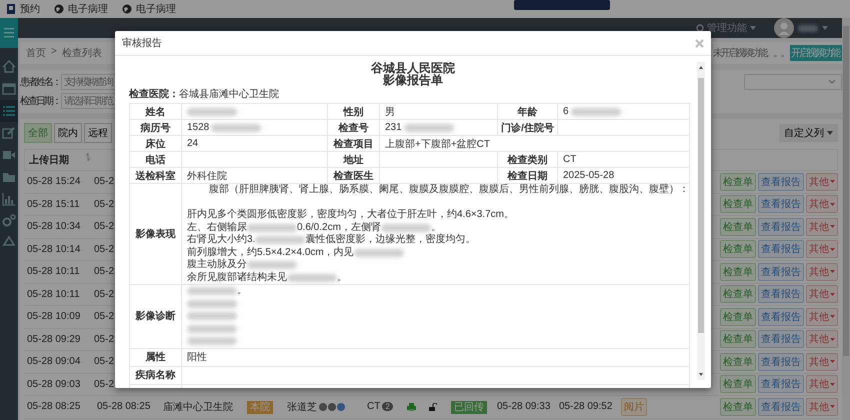 The height and width of the screenshot is (420, 850). I want to click on report-text: 右肾见大小约3., so click(221, 240).